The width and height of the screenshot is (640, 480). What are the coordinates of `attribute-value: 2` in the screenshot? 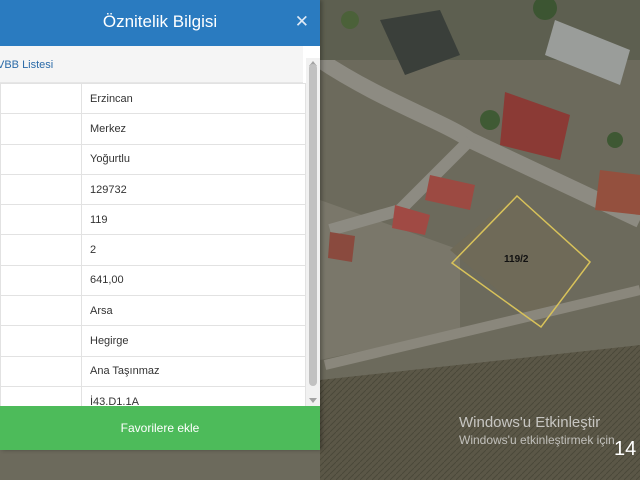 It's located at (193, 250).